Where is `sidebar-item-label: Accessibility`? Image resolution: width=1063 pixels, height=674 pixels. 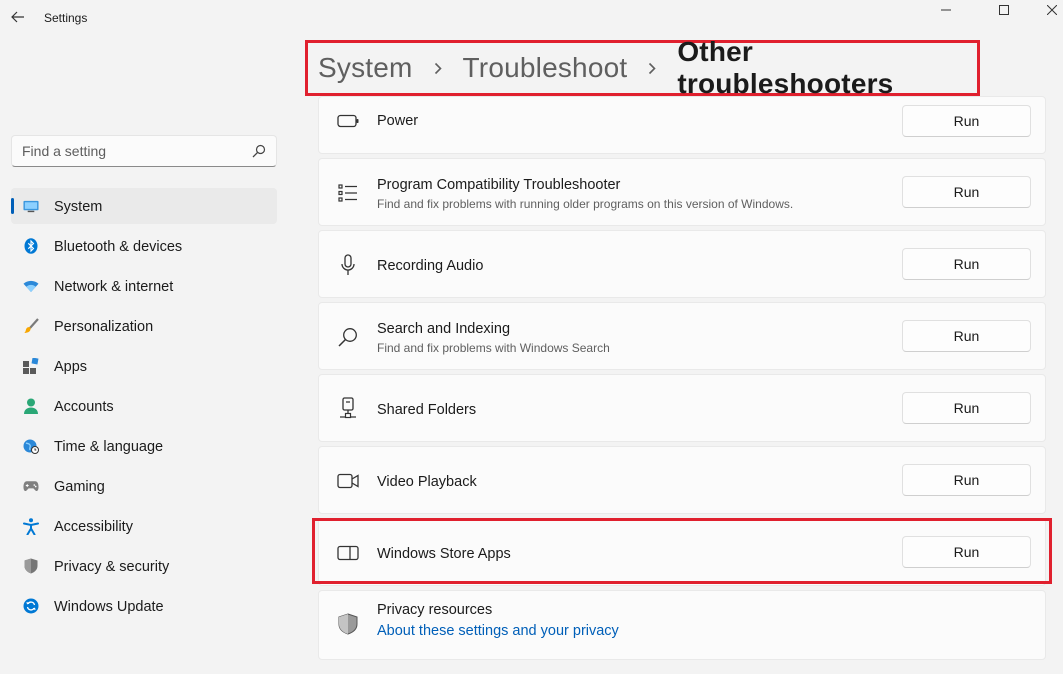
sidebar-item-label: Accessibility is located at coordinates (93, 527).